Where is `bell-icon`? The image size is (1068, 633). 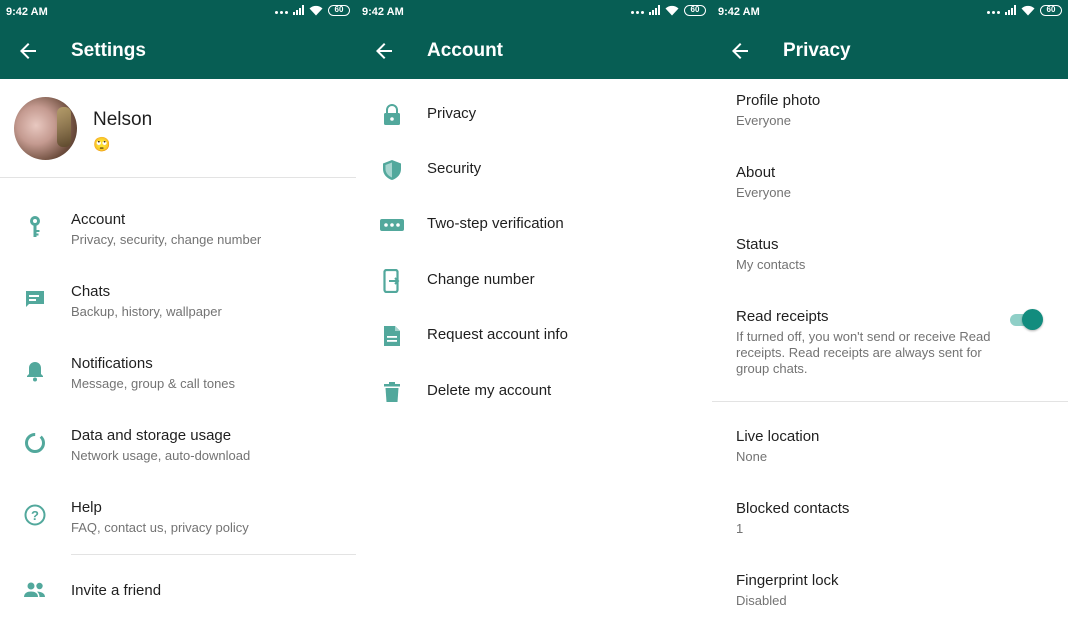
bell-icon is located at coordinates (35, 371).